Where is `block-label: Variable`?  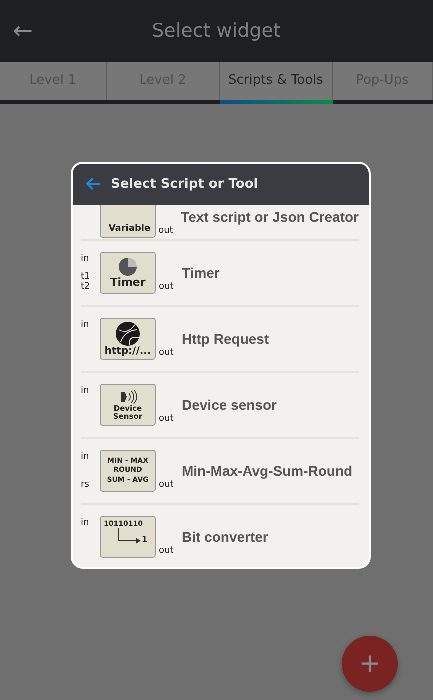 block-label: Variable is located at coordinates (129, 229).